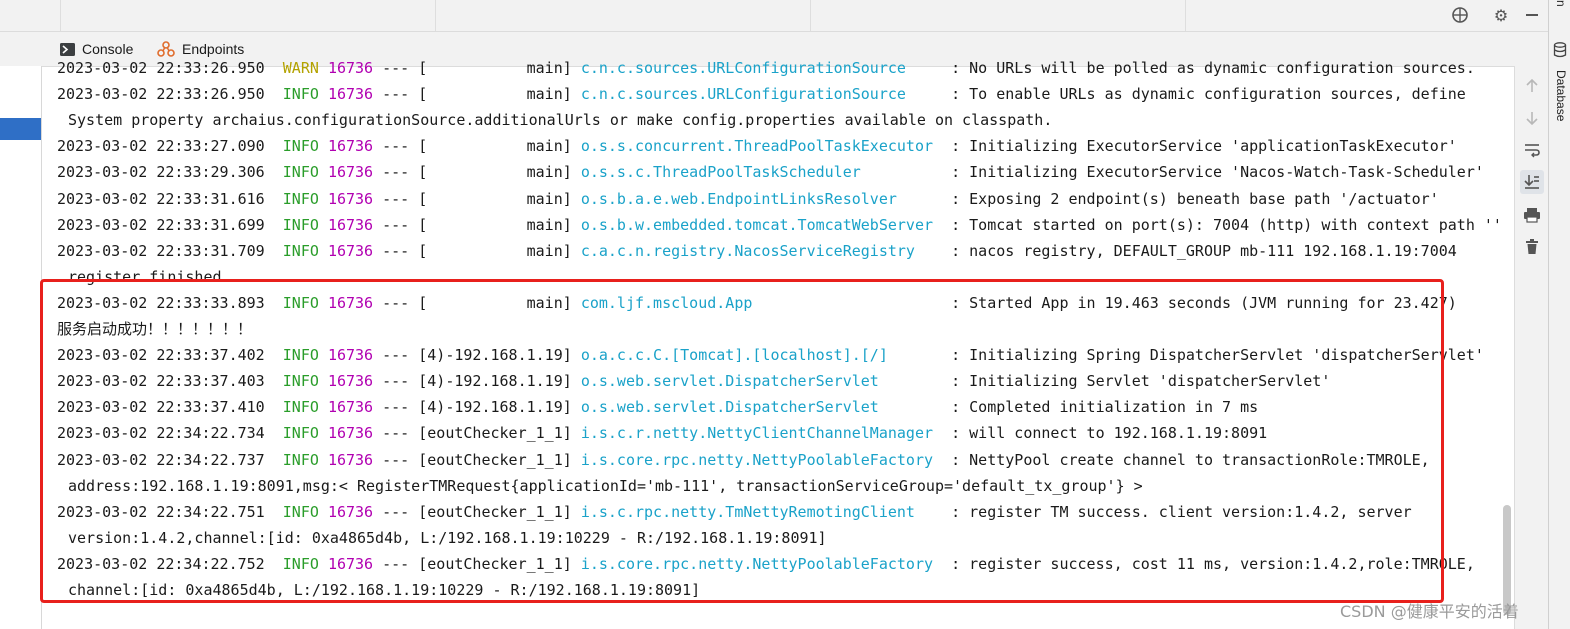 Image resolution: width=1570 pixels, height=629 pixels. I want to click on gear-icon: ⚙, so click(1501, 15).